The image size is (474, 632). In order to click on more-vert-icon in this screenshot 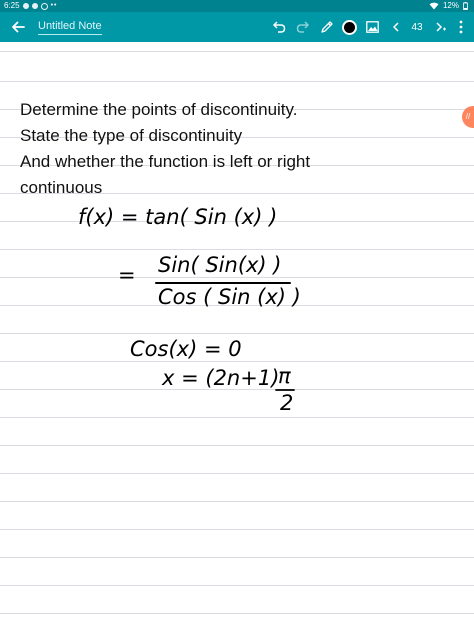, I will do `click(461, 27)`.